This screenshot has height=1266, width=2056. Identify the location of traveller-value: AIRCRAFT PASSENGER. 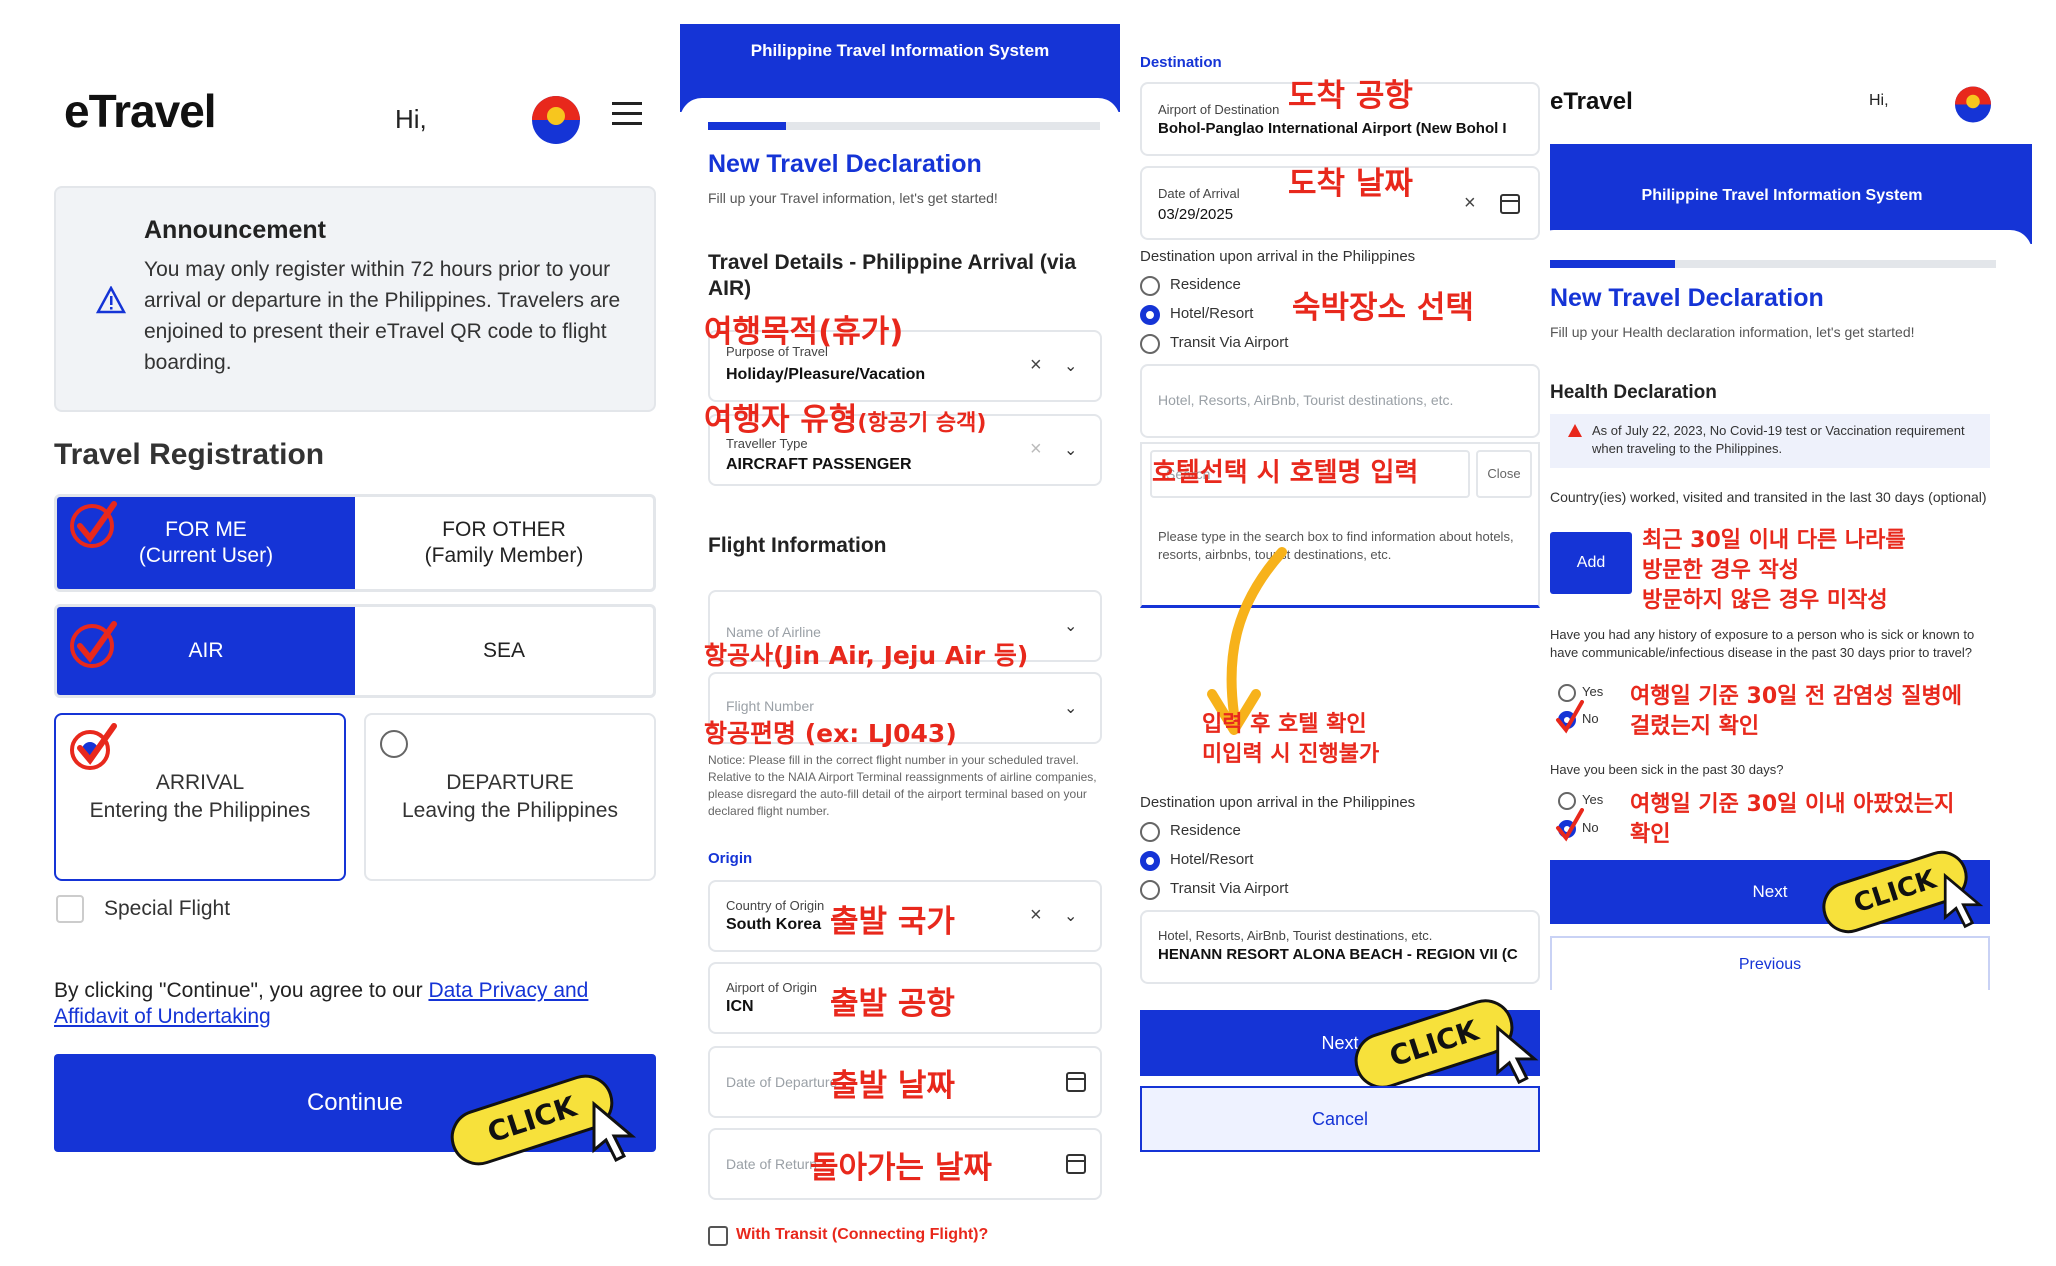
(819, 464).